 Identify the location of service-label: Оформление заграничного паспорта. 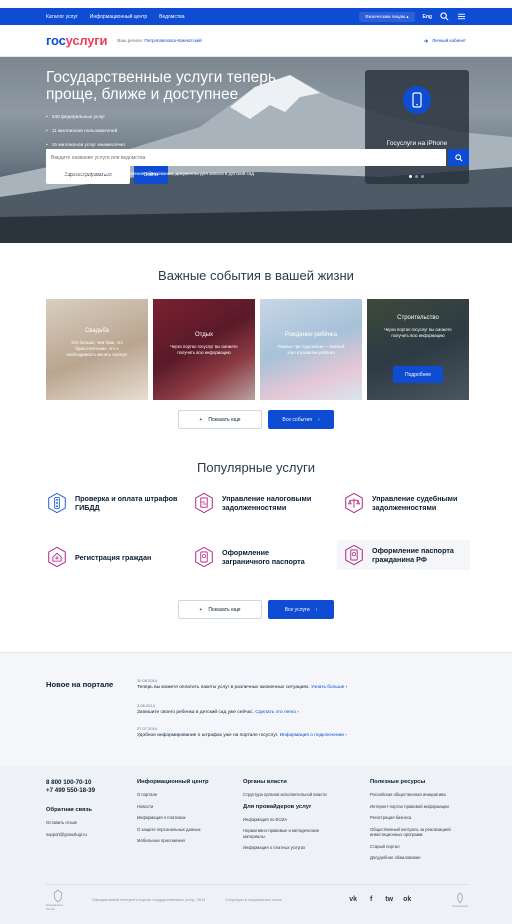
(263, 557).